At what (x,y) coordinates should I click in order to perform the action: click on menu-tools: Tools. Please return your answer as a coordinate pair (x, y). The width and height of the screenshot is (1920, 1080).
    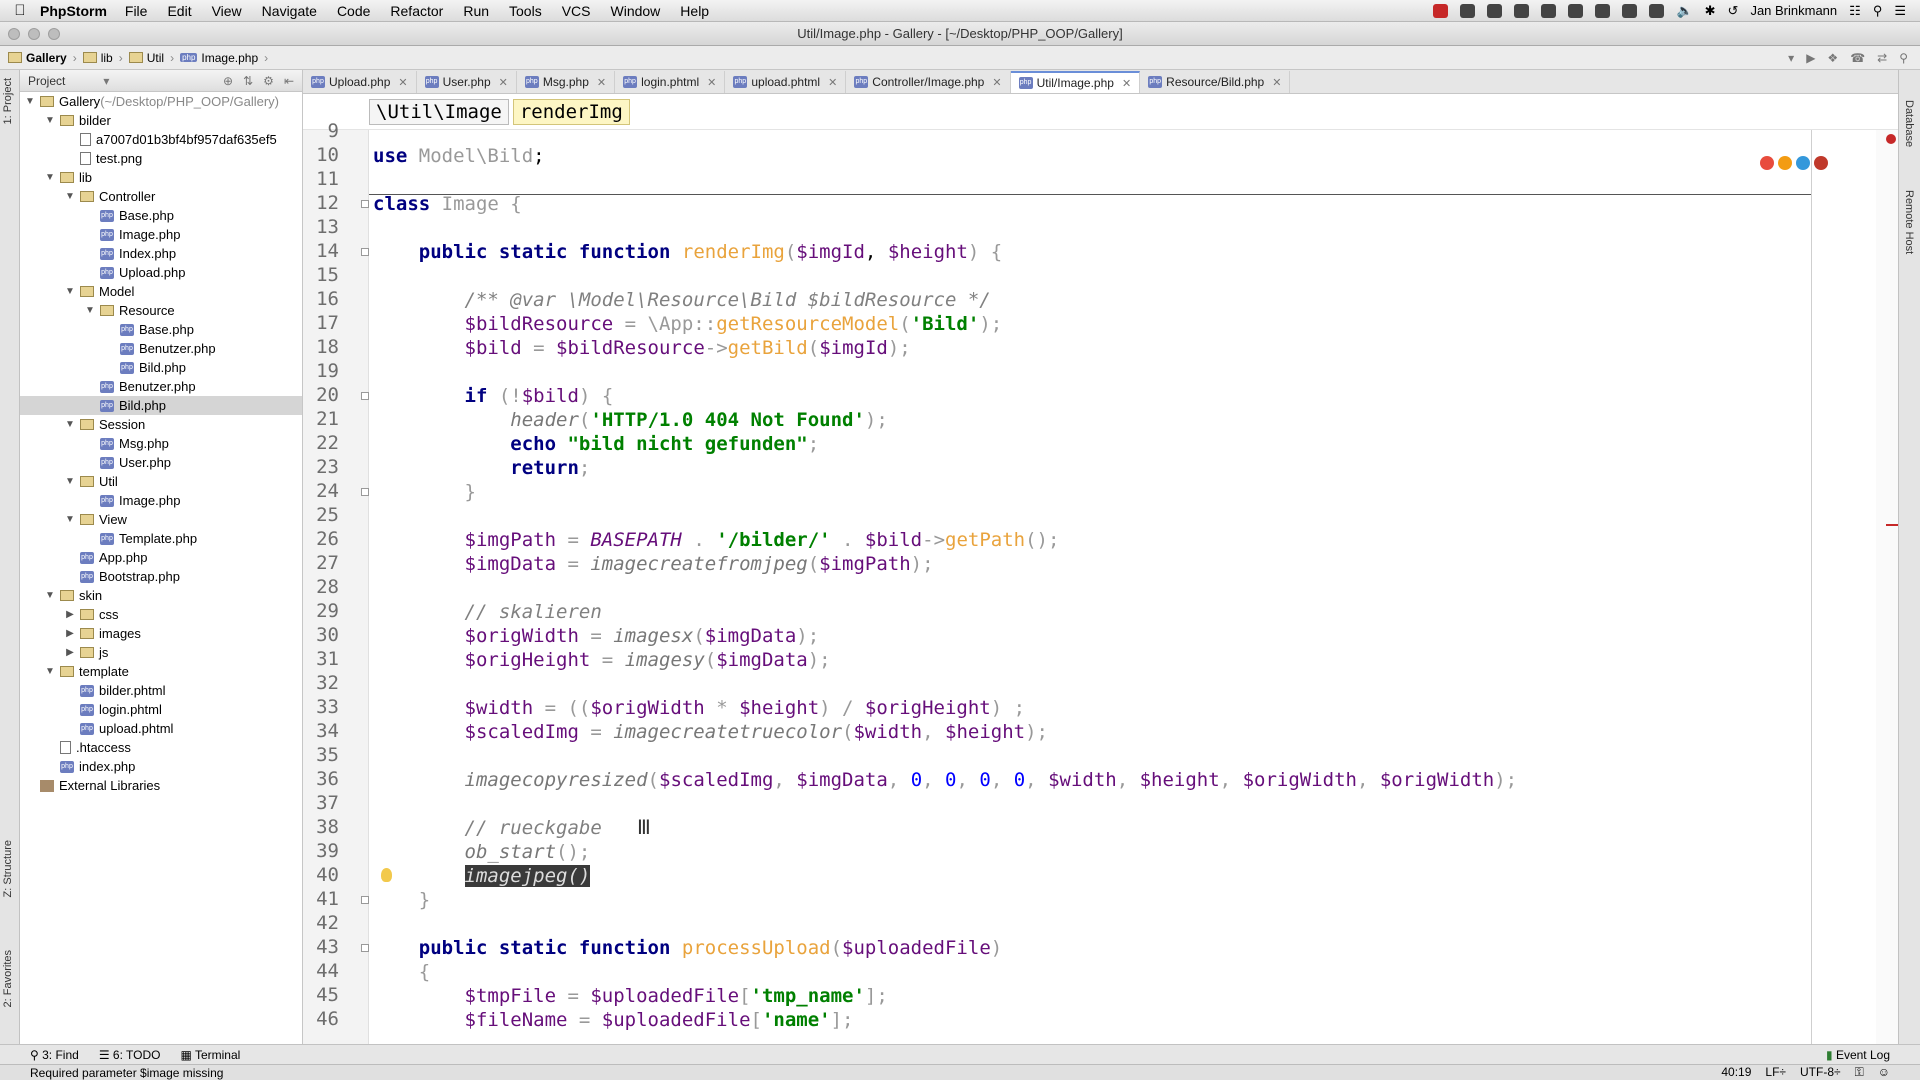
    Looking at the image, I should click on (525, 11).